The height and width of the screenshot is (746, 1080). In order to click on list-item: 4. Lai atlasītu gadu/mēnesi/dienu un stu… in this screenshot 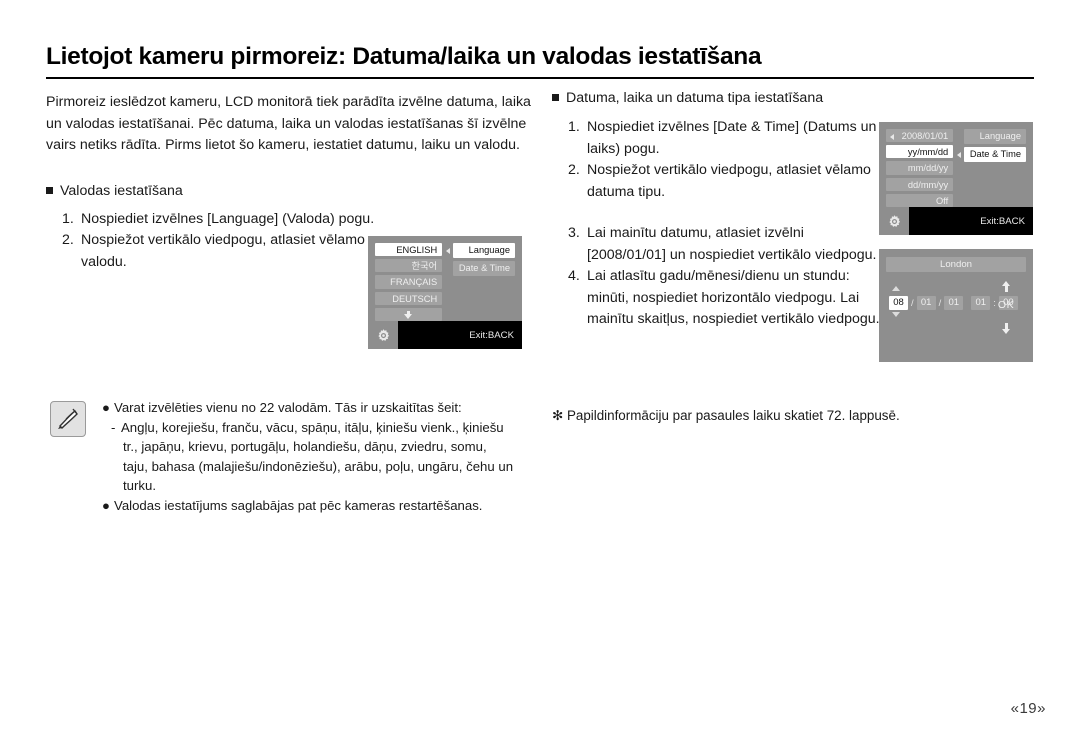, I will do `click(727, 298)`.